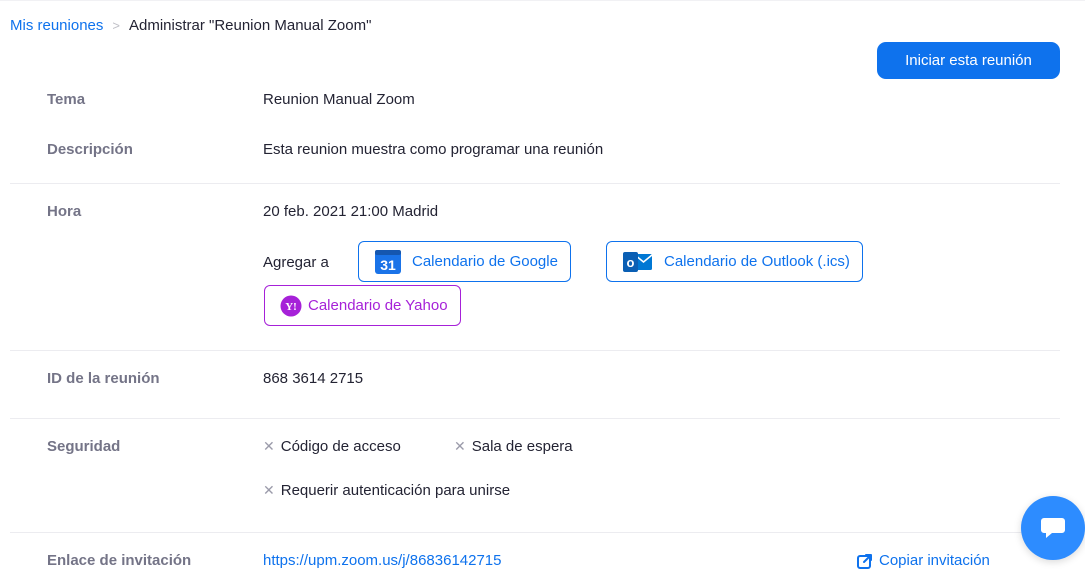  Describe the element at coordinates (351, 211) in the screenshot. I see `time-value: 20 feb. 2021 21:00 Madrid` at that location.